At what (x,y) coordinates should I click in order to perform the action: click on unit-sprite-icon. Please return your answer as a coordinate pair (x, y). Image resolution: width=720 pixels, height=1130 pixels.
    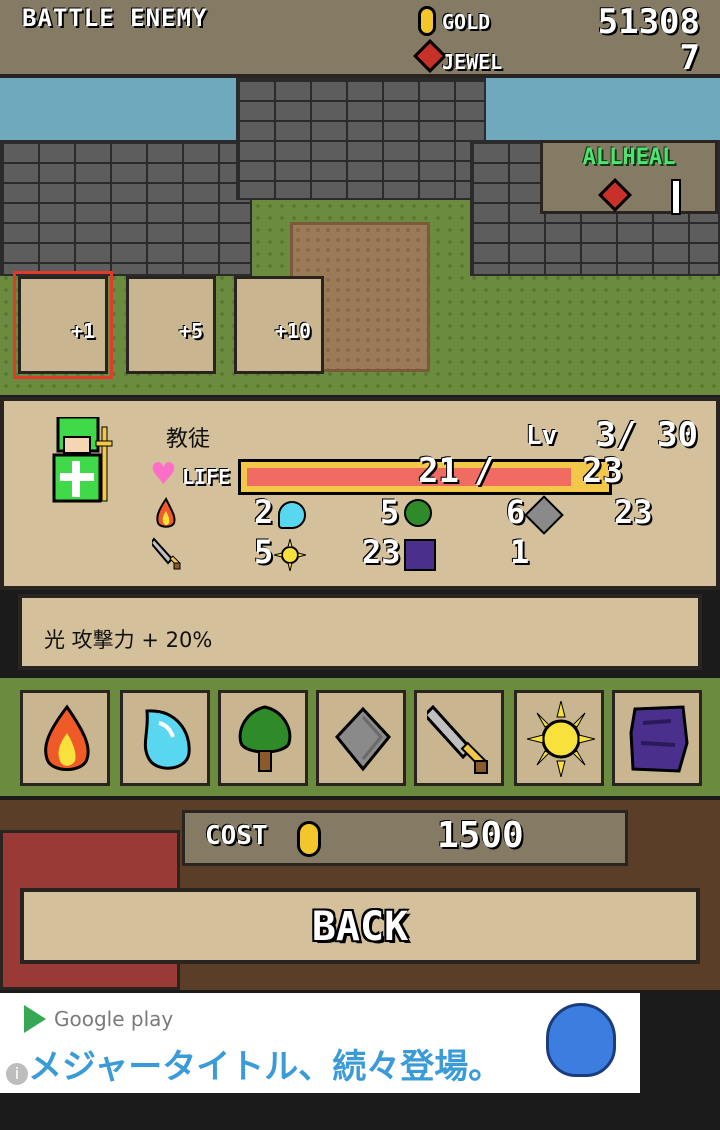
    Looking at the image, I should click on (82, 460).